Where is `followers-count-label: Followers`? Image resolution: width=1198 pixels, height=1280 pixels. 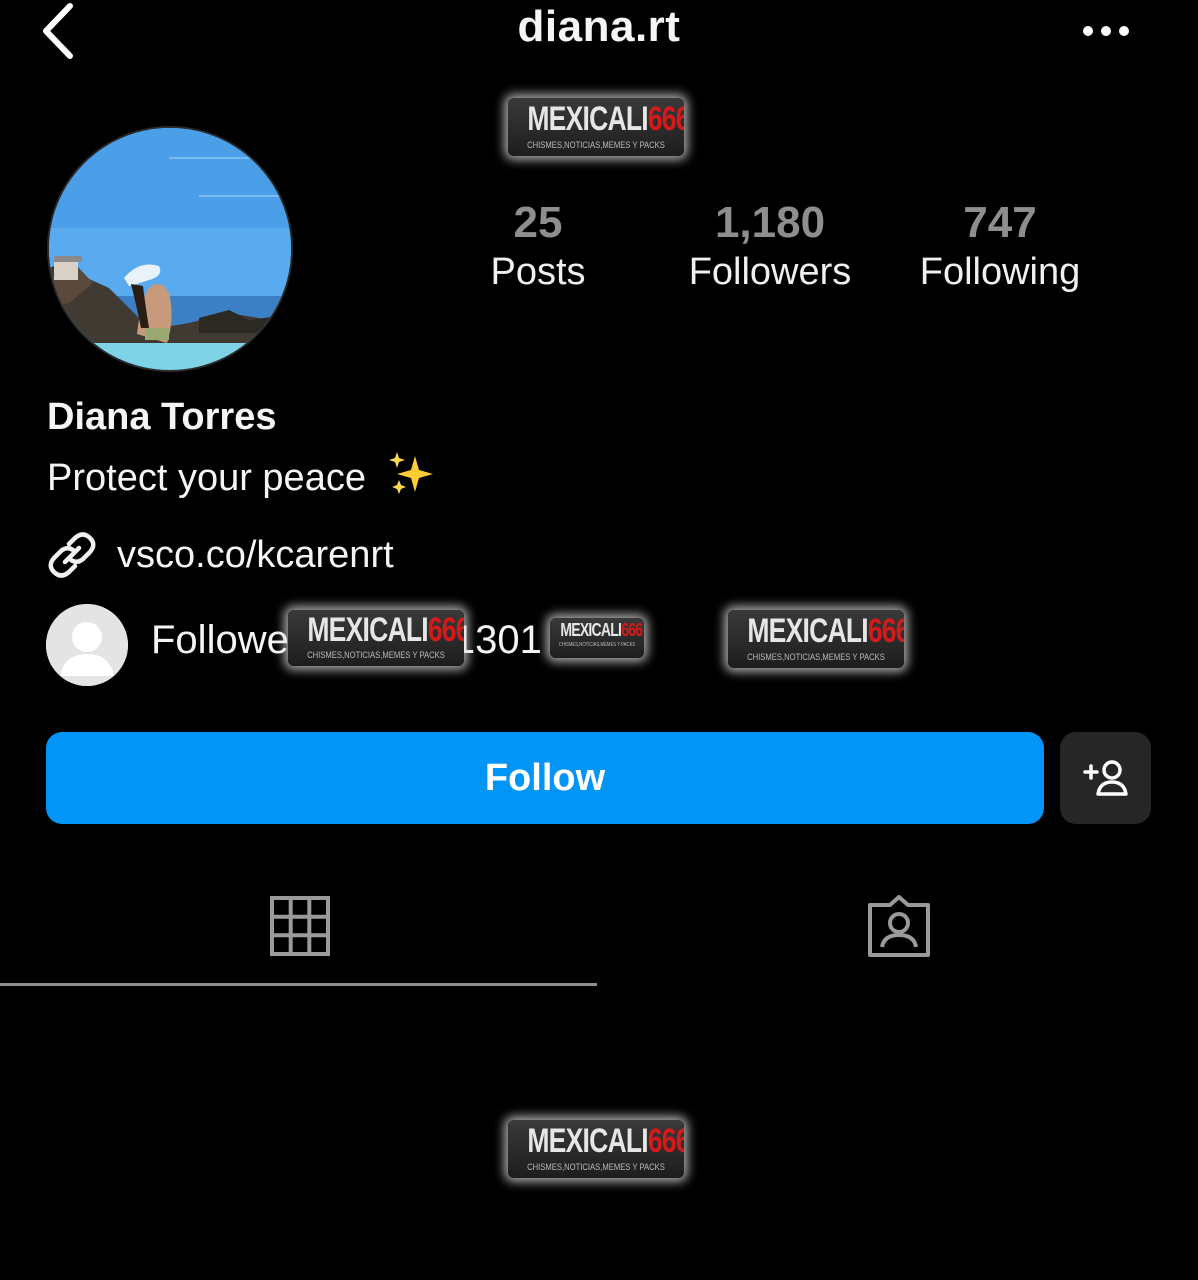 followers-count-label: Followers is located at coordinates (770, 272).